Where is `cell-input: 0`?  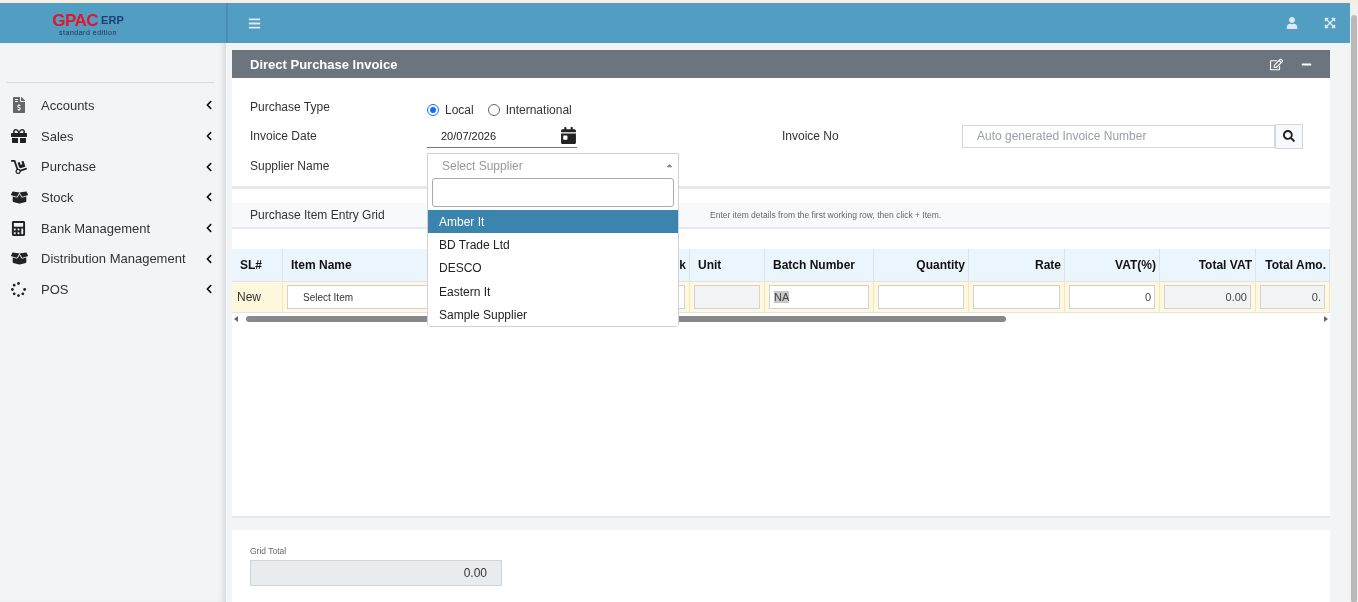 cell-input: 0 is located at coordinates (1112, 297).